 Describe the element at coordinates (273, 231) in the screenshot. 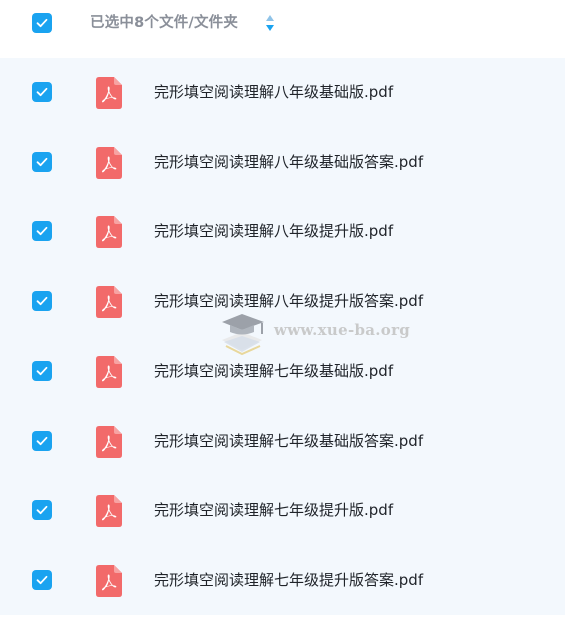

I see `file-name: 完形填空阅读理解八年级提升版.pdf` at that location.